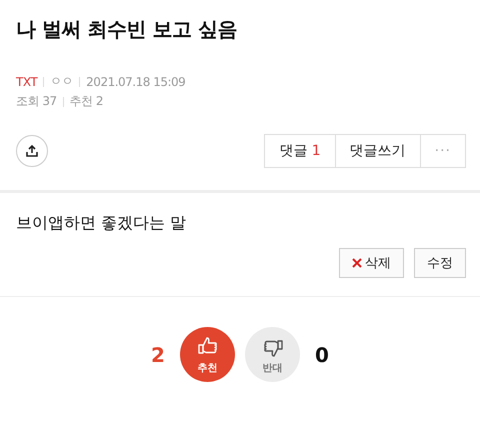  What do you see at coordinates (207, 354) in the screenshot?
I see `recommend-button: 추천` at bounding box center [207, 354].